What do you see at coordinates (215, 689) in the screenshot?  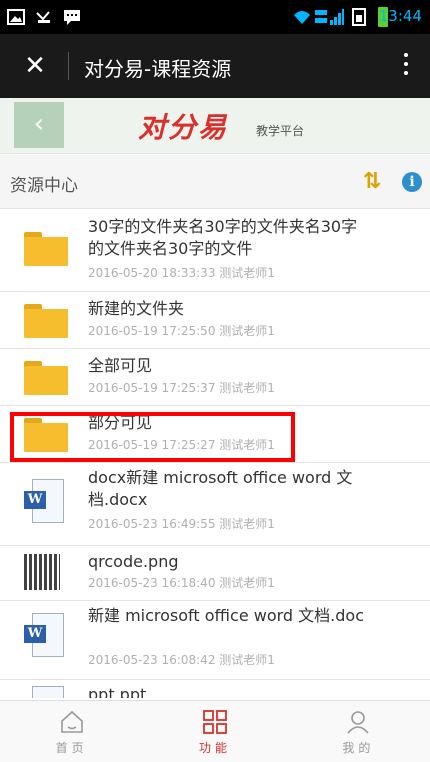 I see `list-item: P ppt.ppt` at bounding box center [215, 689].